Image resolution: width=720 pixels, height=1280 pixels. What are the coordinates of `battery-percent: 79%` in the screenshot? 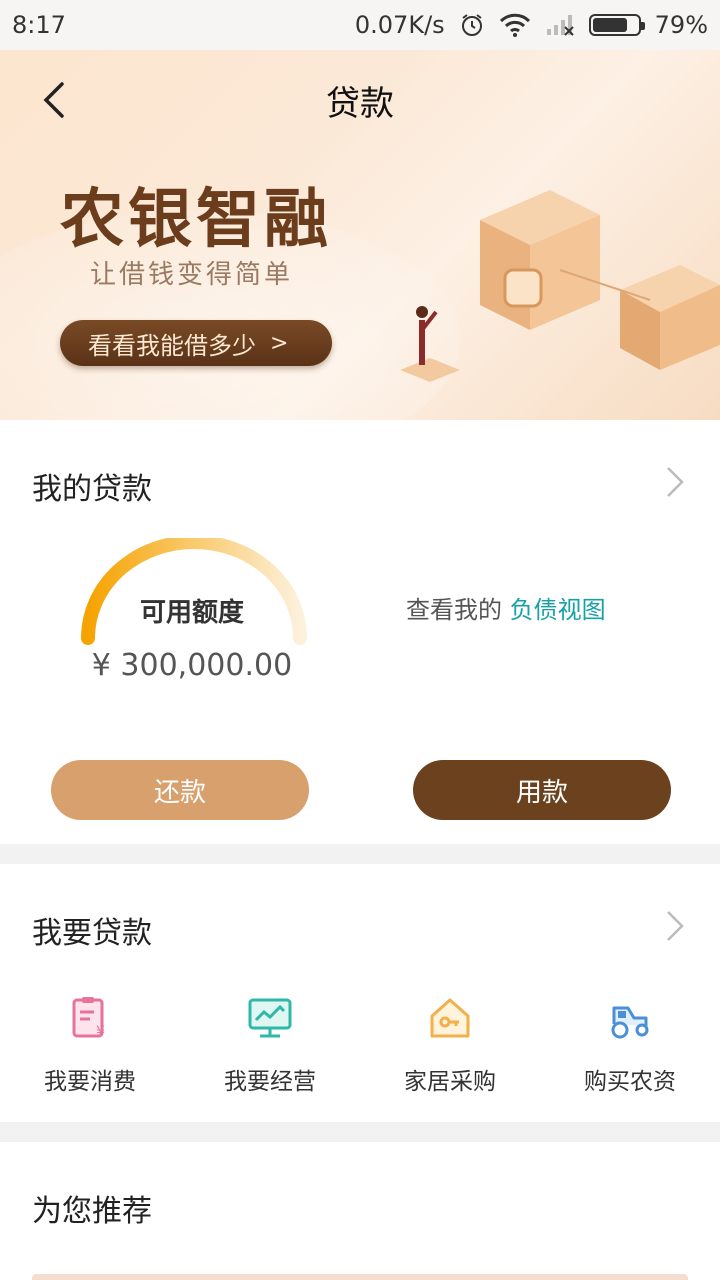 It's located at (681, 25).